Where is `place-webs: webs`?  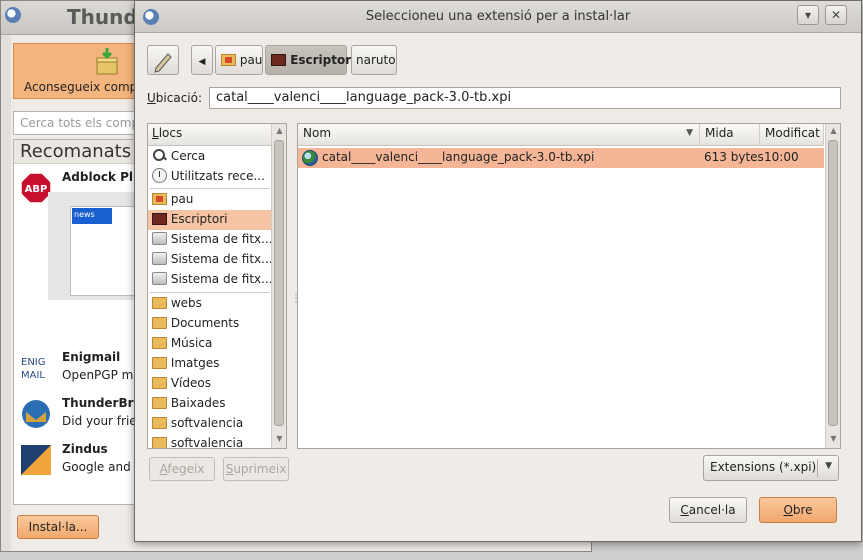
place-webs: webs is located at coordinates (210, 304).